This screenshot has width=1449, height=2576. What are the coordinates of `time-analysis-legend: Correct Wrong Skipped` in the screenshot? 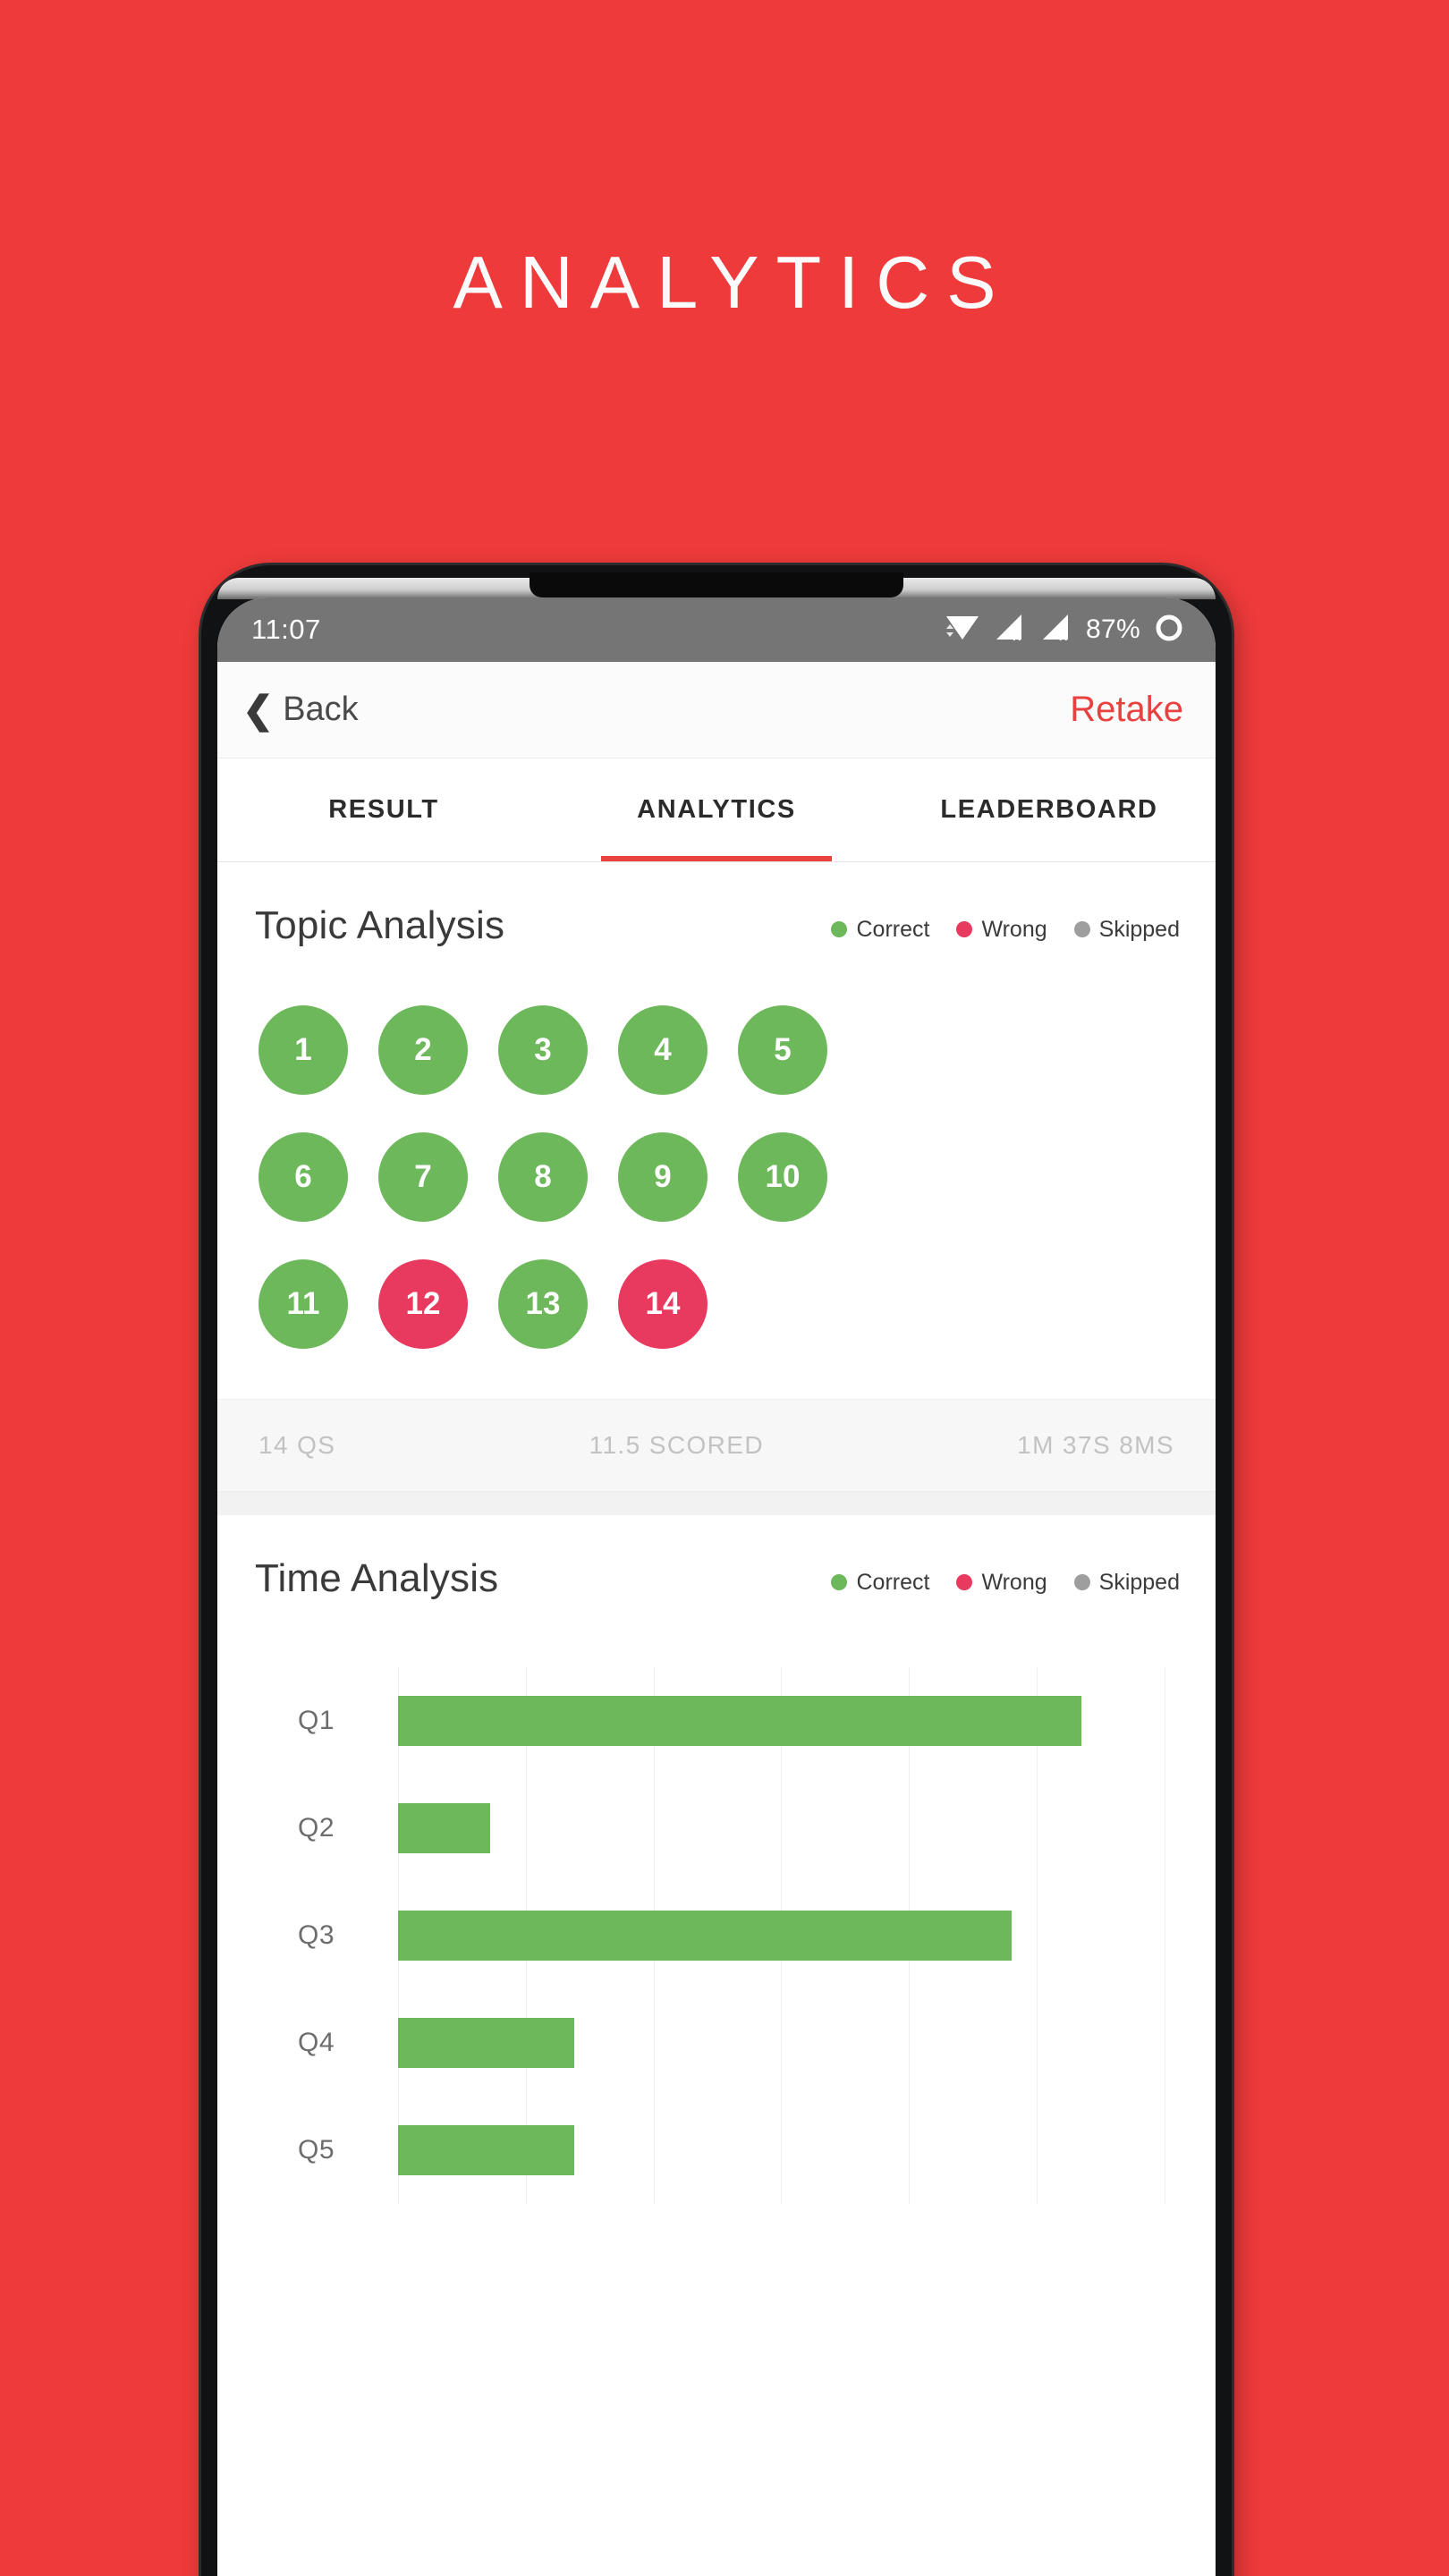 It's located at (1005, 1579).